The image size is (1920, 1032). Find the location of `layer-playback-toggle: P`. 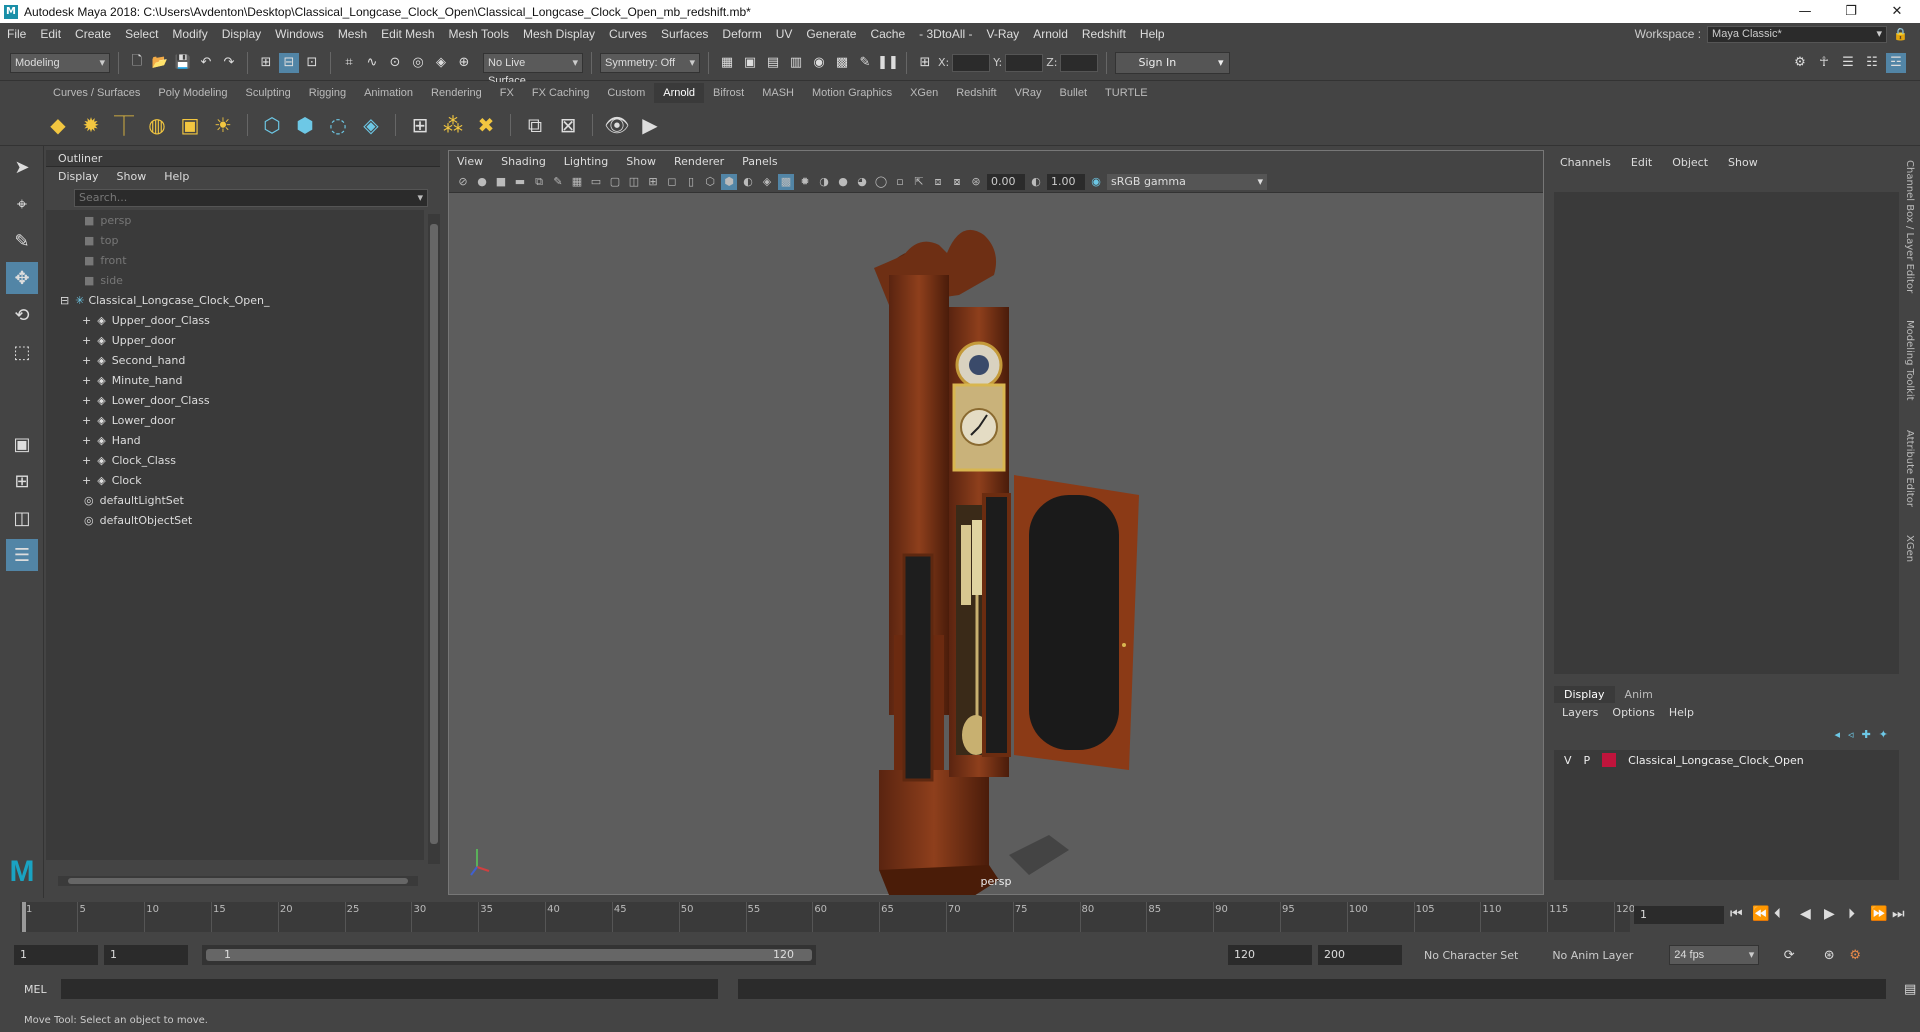

layer-playback-toggle: P is located at coordinates (1587, 760).